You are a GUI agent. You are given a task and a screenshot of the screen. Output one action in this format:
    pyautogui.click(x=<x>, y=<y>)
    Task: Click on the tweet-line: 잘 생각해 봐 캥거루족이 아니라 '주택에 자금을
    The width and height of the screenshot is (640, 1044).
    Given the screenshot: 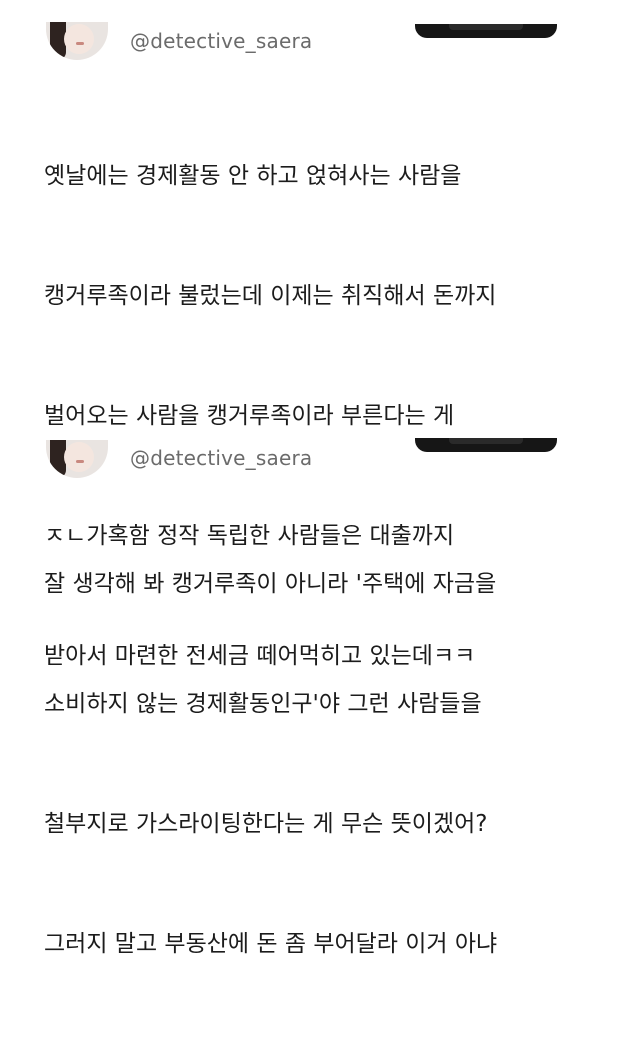 What is the action you would take?
    pyautogui.click(x=270, y=584)
    